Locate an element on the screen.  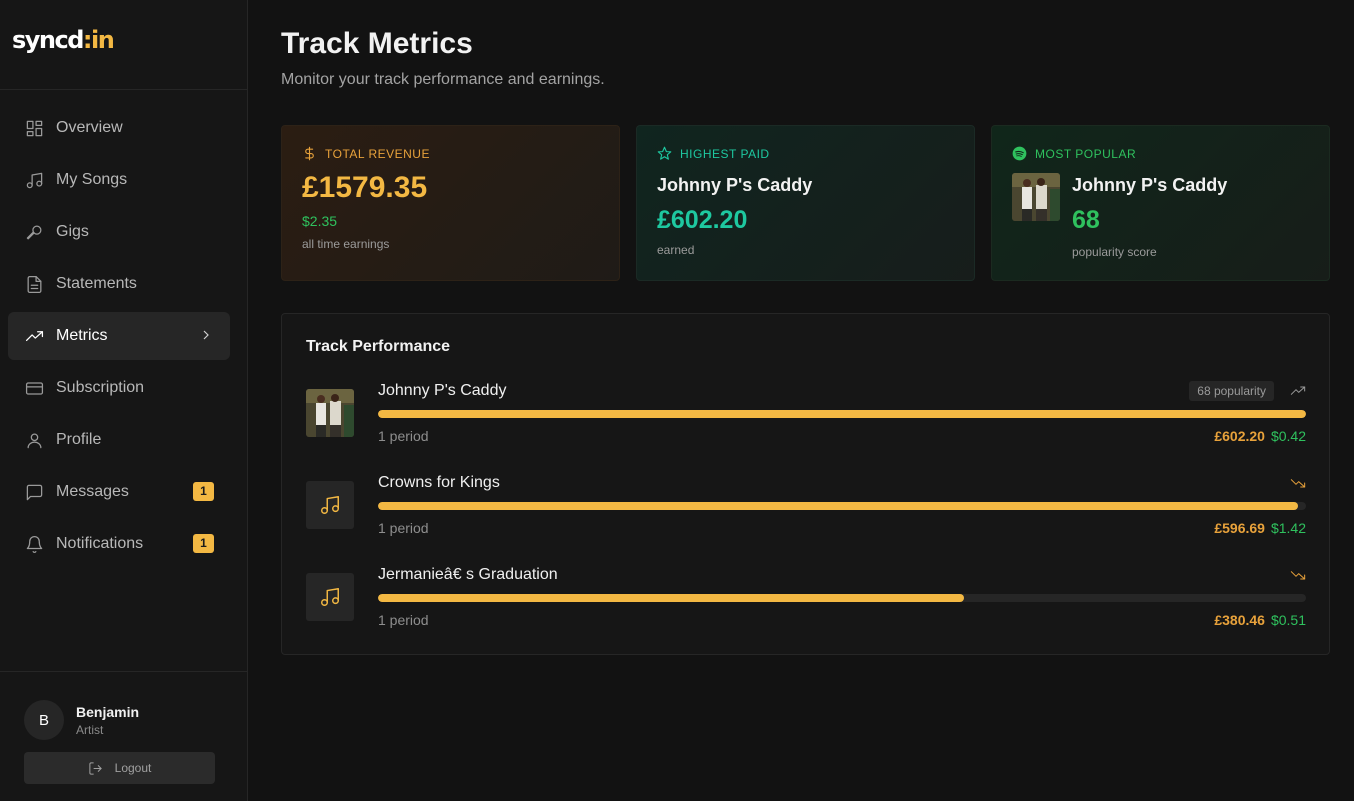
highest-paid-track: Johnny P's Caddy is located at coordinates (735, 185).